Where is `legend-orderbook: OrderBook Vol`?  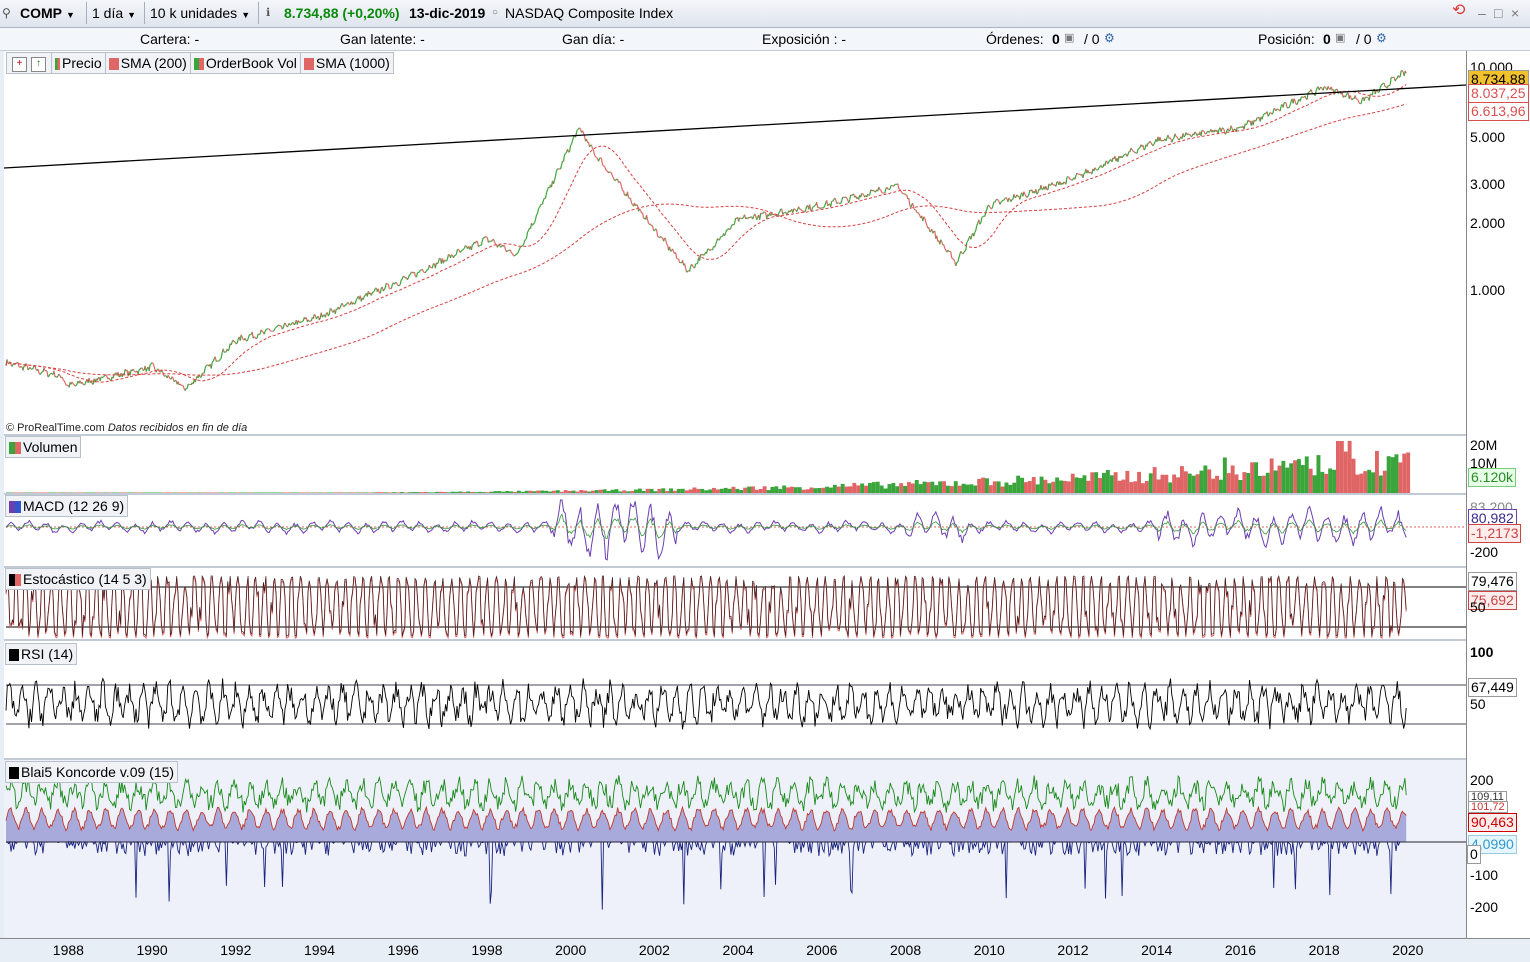 legend-orderbook: OrderBook Vol is located at coordinates (246, 63).